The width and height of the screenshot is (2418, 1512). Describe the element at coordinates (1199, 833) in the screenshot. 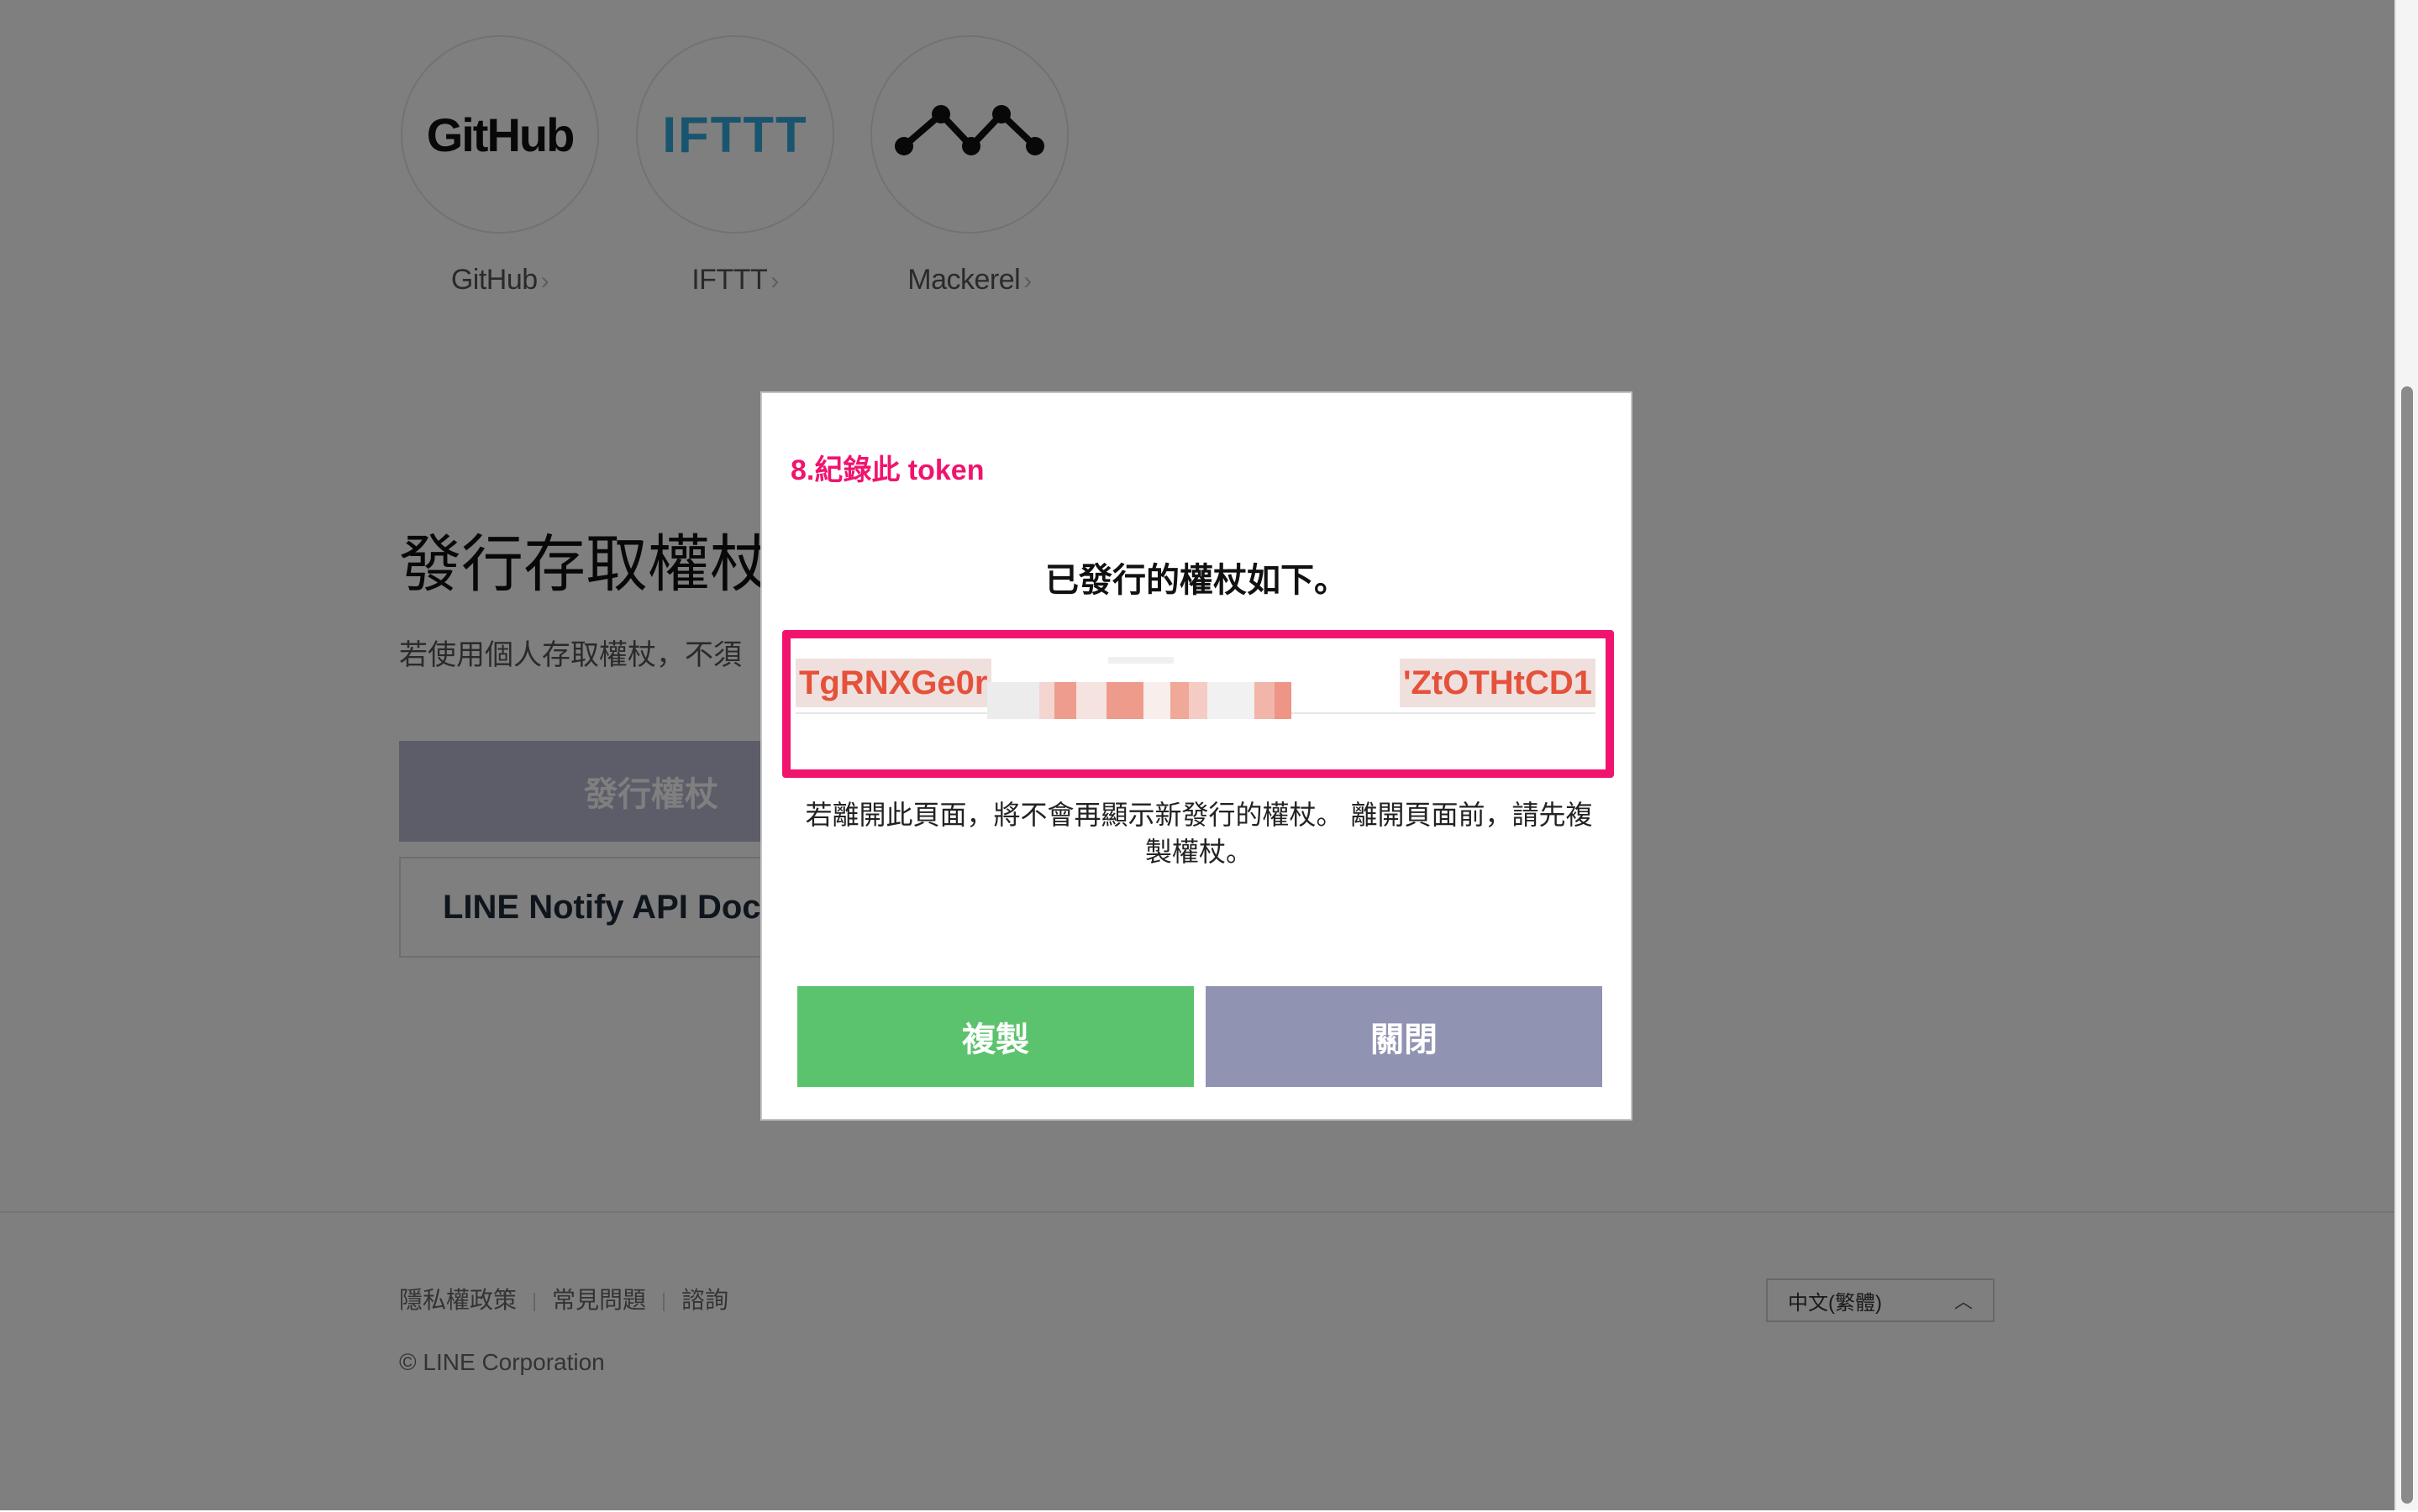

I see `dialog-warning-text: 若離開此頁面，將不會再顯示新發行的權杖。 離開頁面前，請先複製權杖。` at that location.